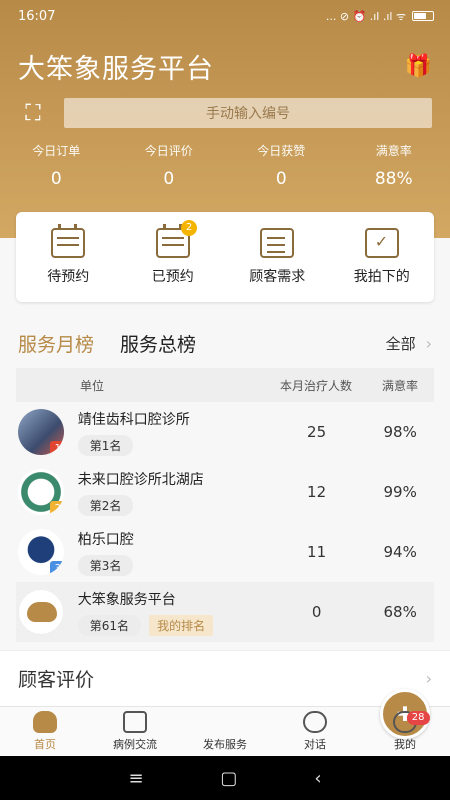 The height and width of the screenshot is (800, 450). Describe the element at coordinates (225, 61) in the screenshot. I see `title-row: 大笨象服务平台 🎁` at that location.